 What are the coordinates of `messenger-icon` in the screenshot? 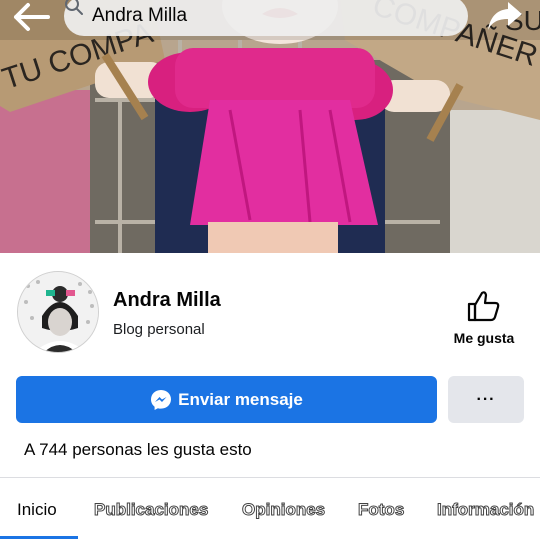 It's located at (161, 399).